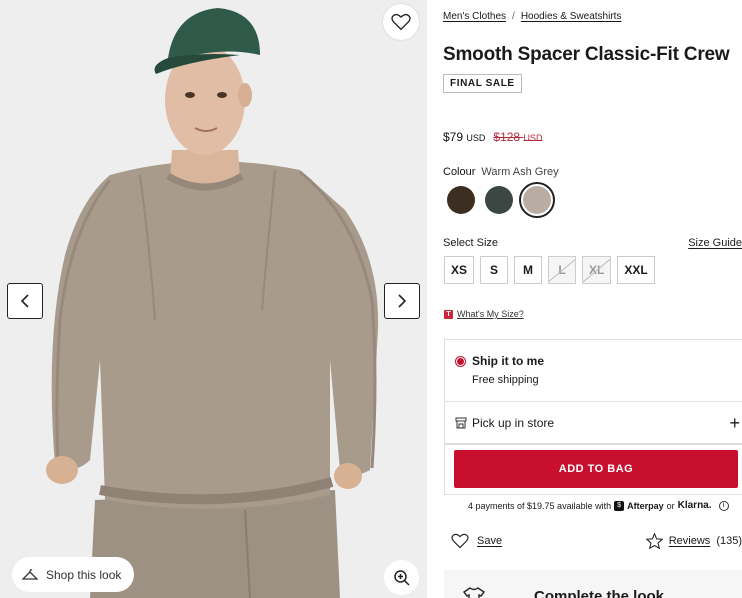 This screenshot has width=742, height=598. Describe the element at coordinates (729, 541) in the screenshot. I see `reviews-count: (135)` at that location.